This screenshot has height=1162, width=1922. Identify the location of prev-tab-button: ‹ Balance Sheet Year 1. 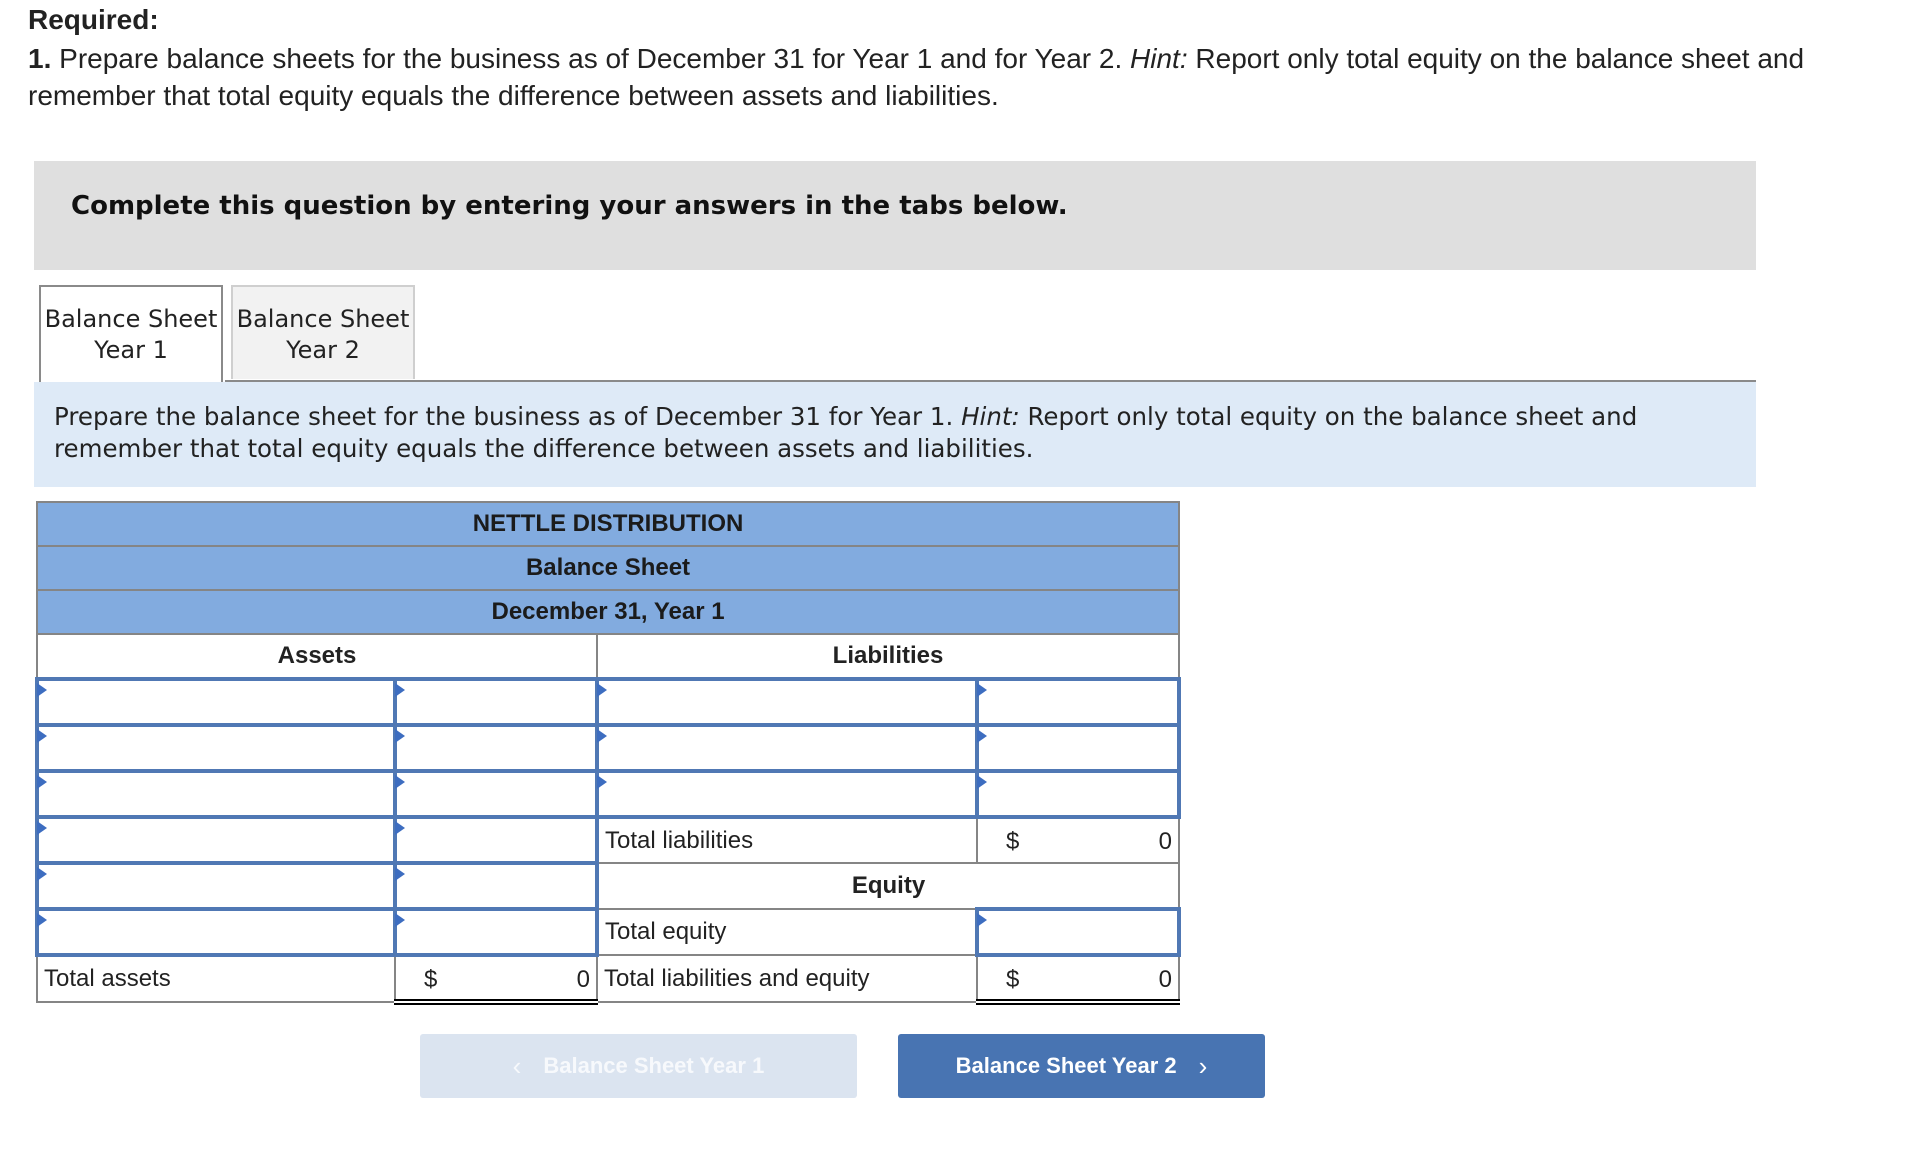
(638, 1066).